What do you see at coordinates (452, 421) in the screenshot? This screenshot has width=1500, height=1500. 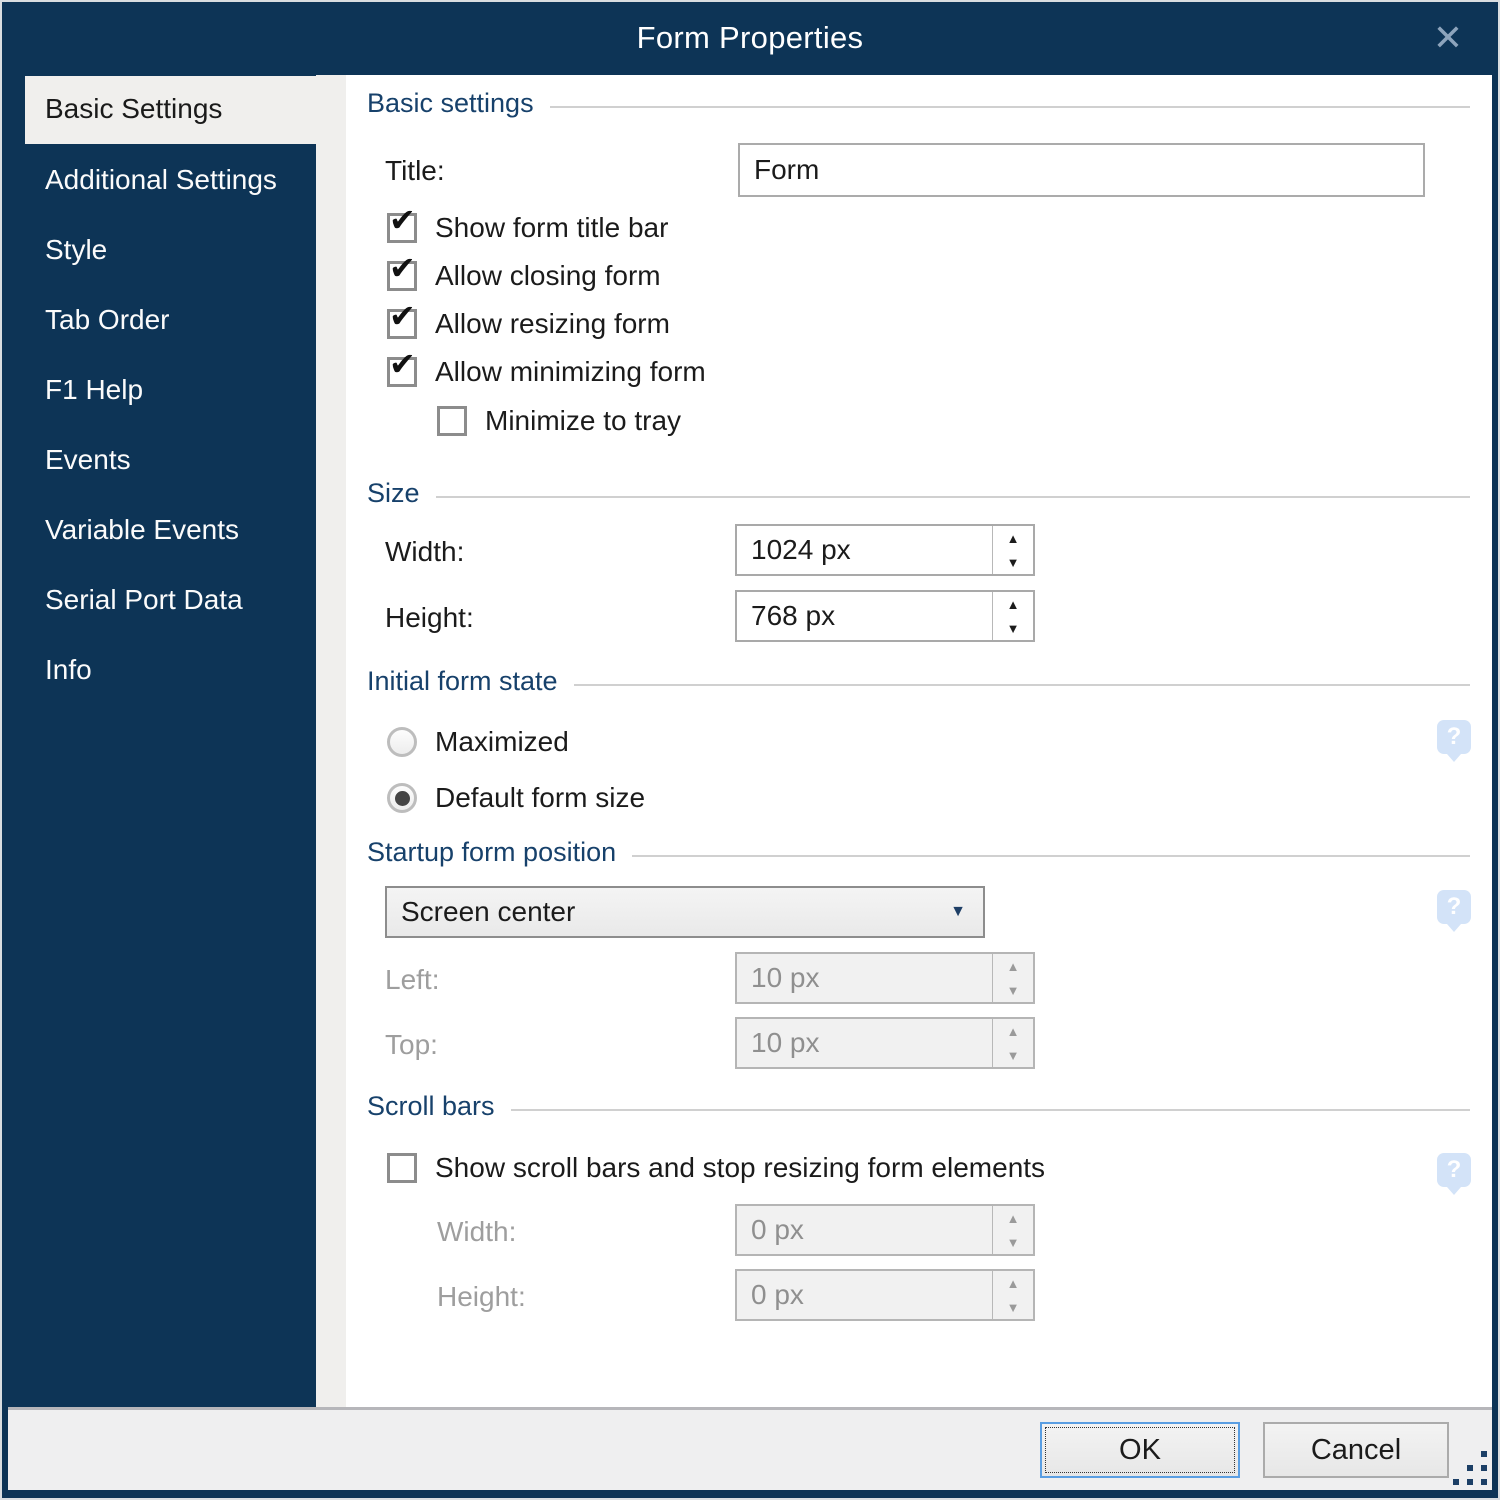 I see `minimize-to-tray-checkbox: ✔` at bounding box center [452, 421].